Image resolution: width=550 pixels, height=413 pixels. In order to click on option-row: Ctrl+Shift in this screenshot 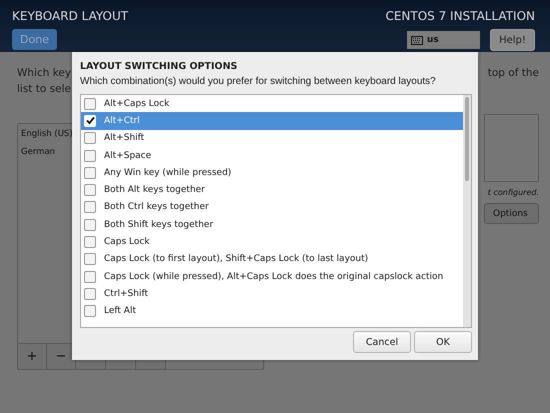, I will do `click(272, 294)`.